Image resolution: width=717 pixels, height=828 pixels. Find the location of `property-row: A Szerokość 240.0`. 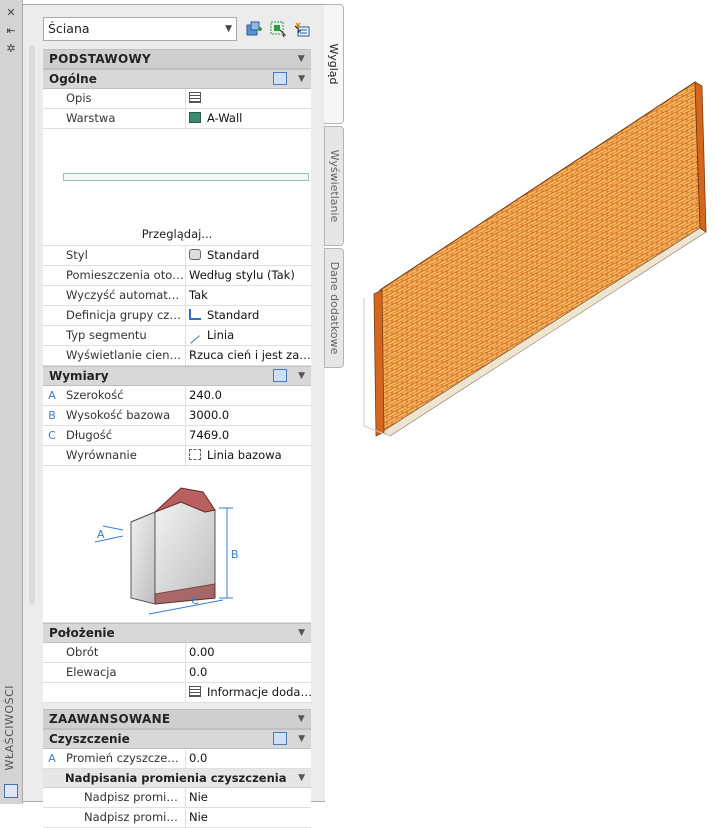

property-row: A Szerokość 240.0 is located at coordinates (177, 396).